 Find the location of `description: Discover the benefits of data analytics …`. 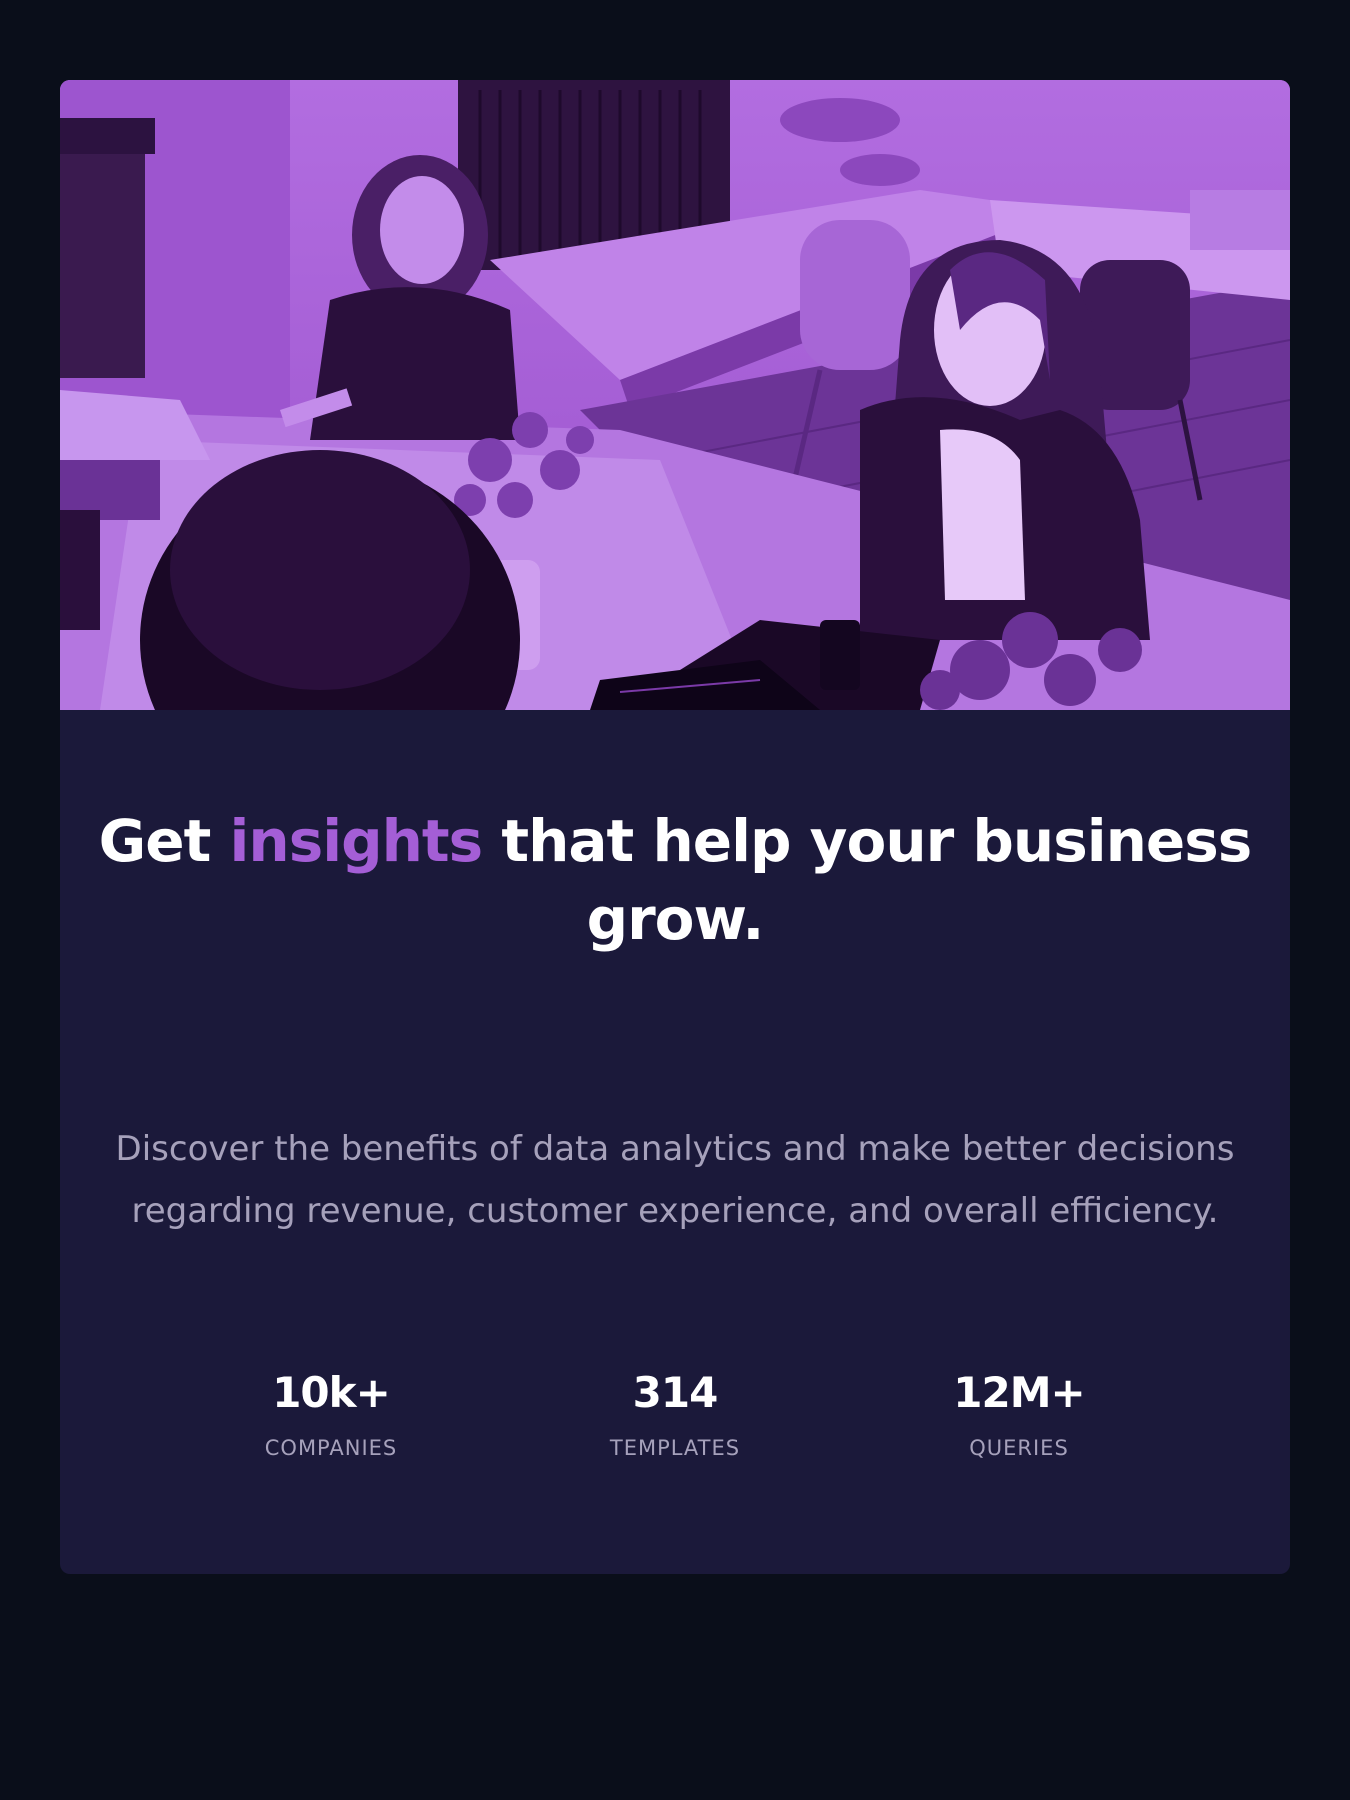

description: Discover the benefits of data analytics … is located at coordinates (675, 1180).